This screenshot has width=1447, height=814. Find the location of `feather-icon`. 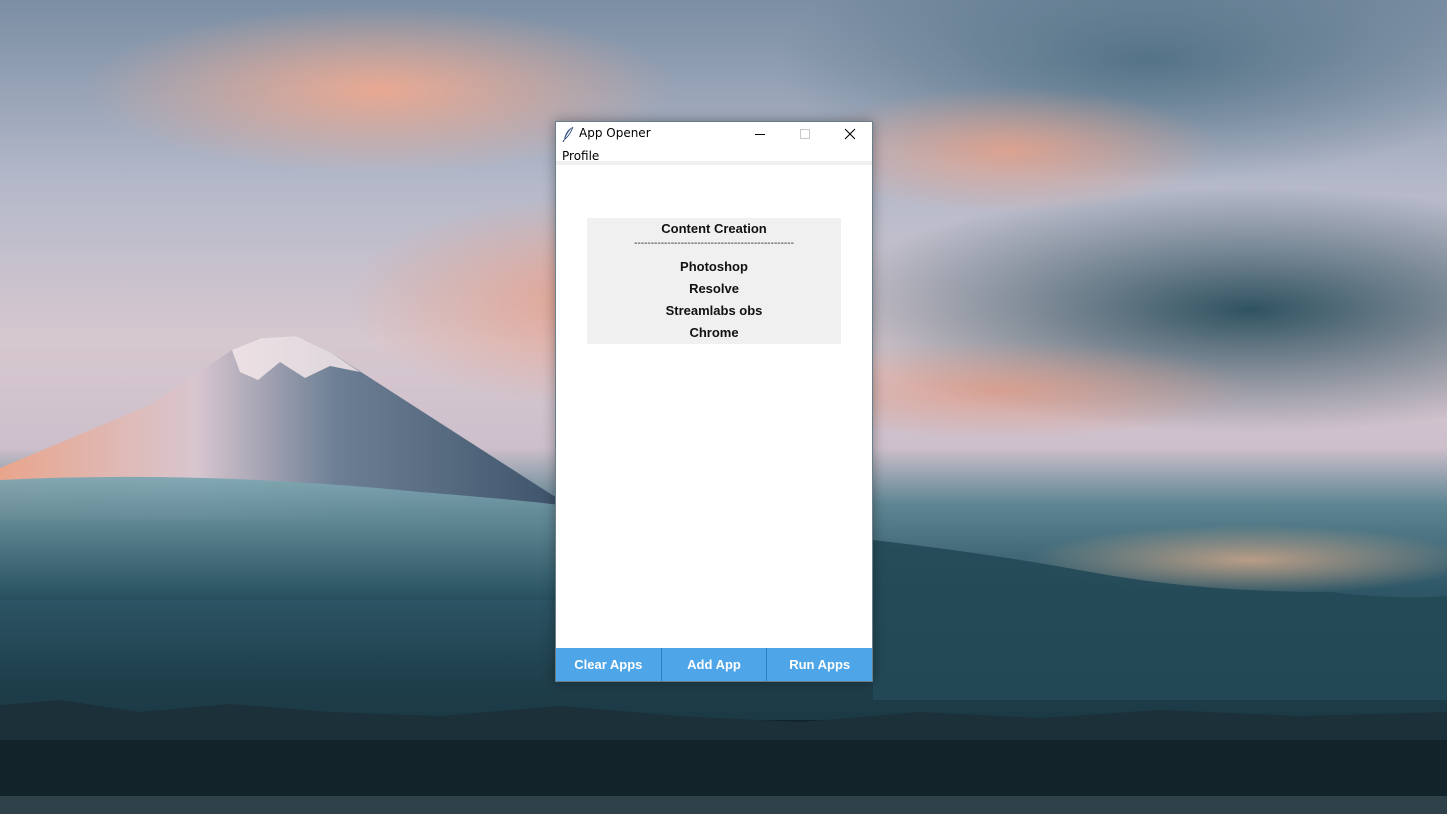

feather-icon is located at coordinates (568, 134).